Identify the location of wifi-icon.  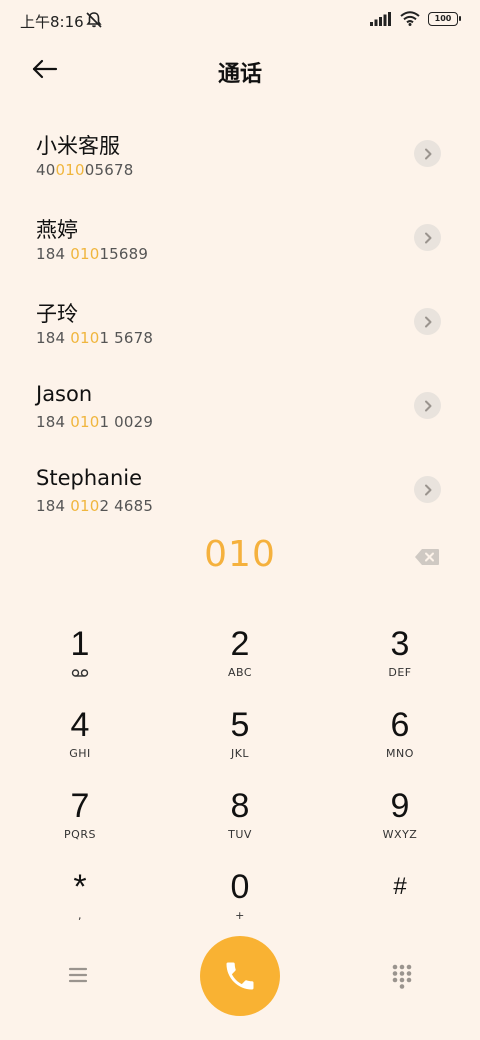
(410, 18).